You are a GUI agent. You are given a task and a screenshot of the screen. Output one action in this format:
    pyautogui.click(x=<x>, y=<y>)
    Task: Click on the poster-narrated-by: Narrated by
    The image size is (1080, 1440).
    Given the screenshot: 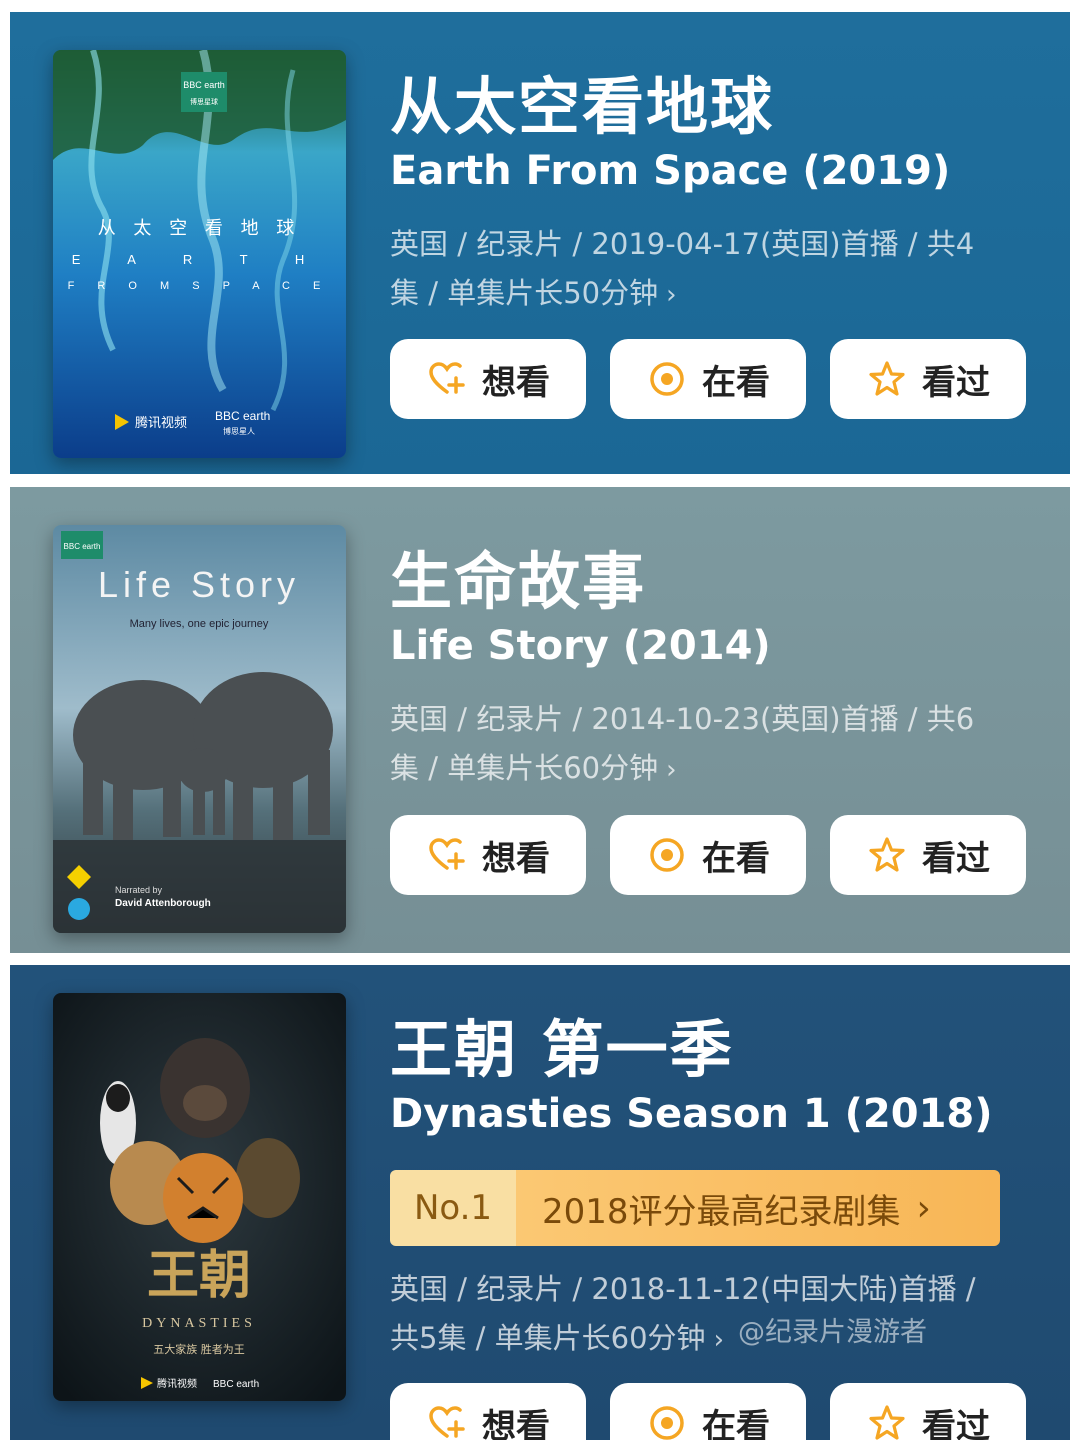 What is the action you would take?
    pyautogui.click(x=139, y=890)
    